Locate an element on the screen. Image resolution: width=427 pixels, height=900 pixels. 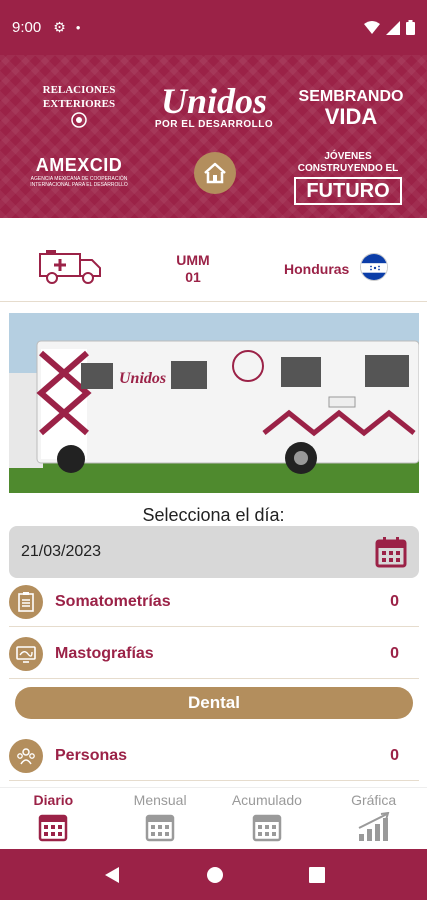
tab-mensual: Mensual is located at coordinates (160, 818).